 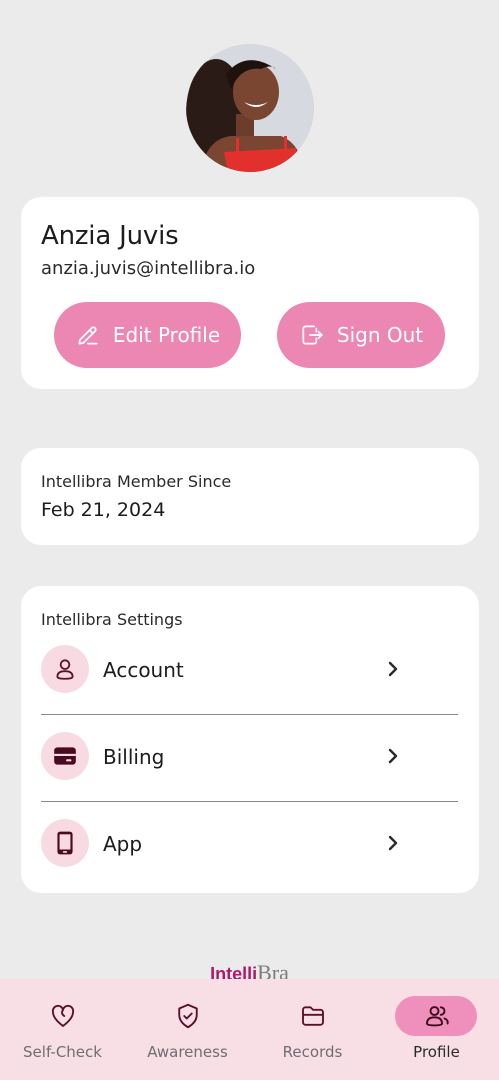 I want to click on settings-item-label: App, so click(x=123, y=844).